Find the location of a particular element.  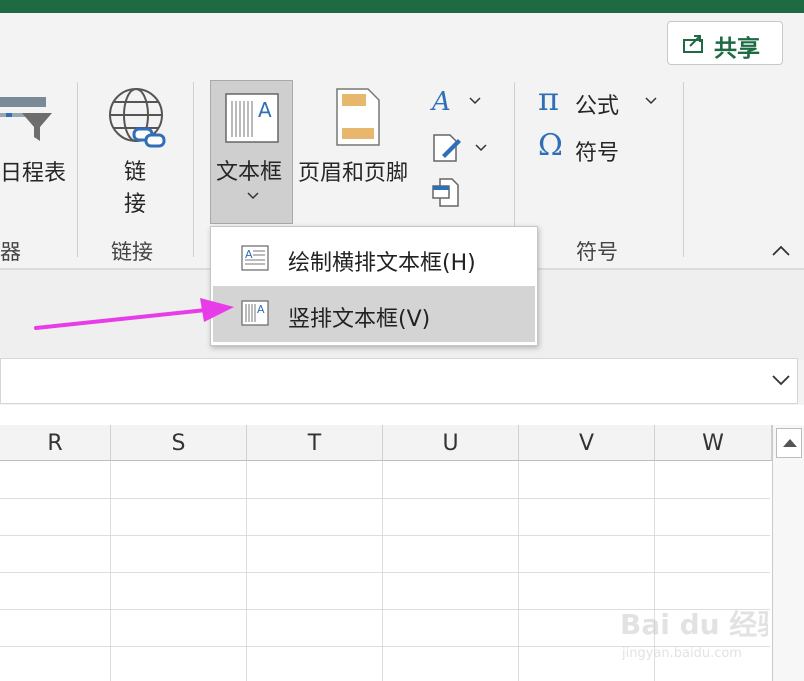

links-group-label: 链接 is located at coordinates (132, 252).